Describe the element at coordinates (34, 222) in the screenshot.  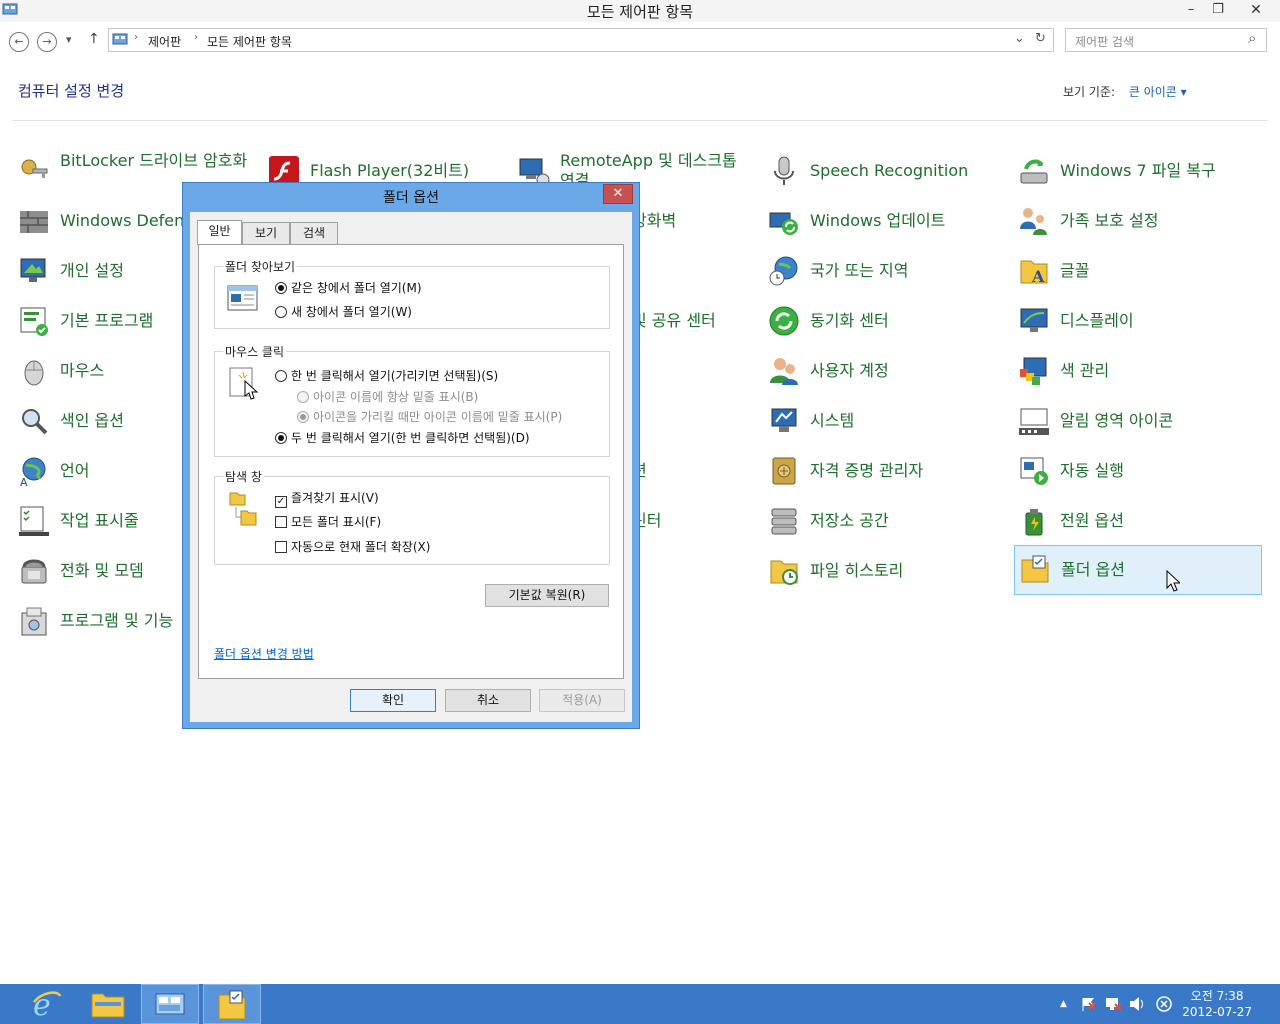
I see `defender-wall-icon` at that location.